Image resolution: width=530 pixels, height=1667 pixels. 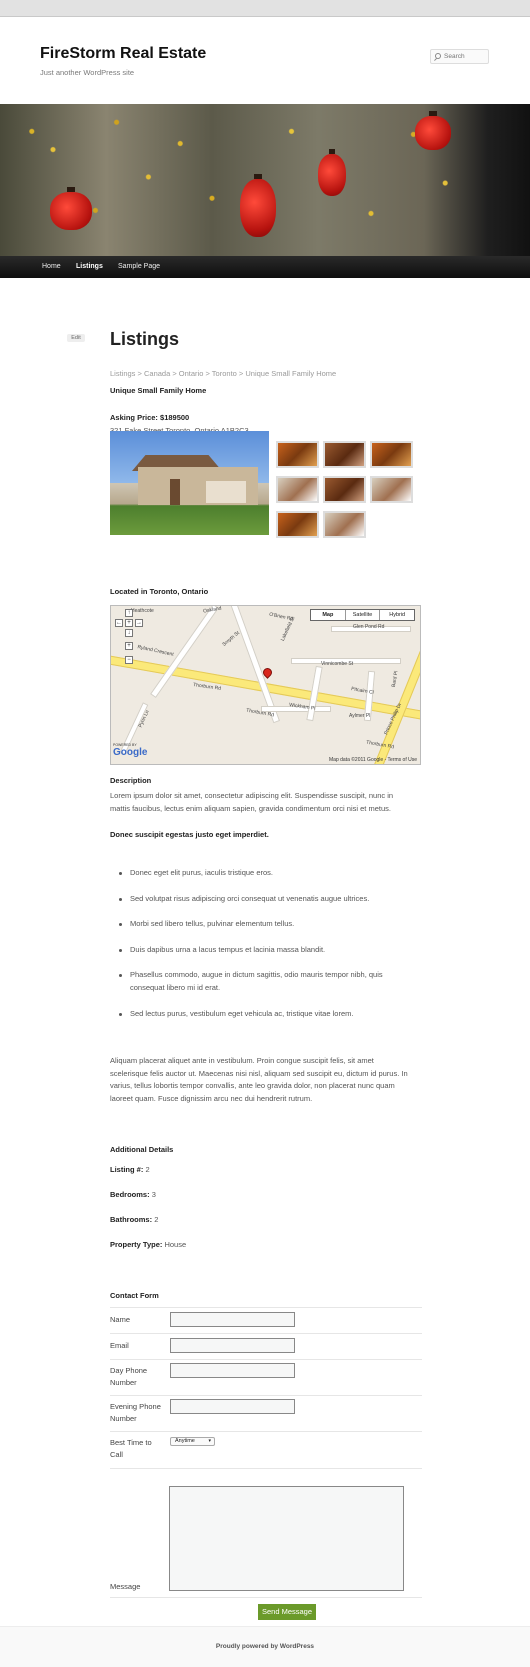 I want to click on zoom-in-icon: +, so click(x=129, y=646).